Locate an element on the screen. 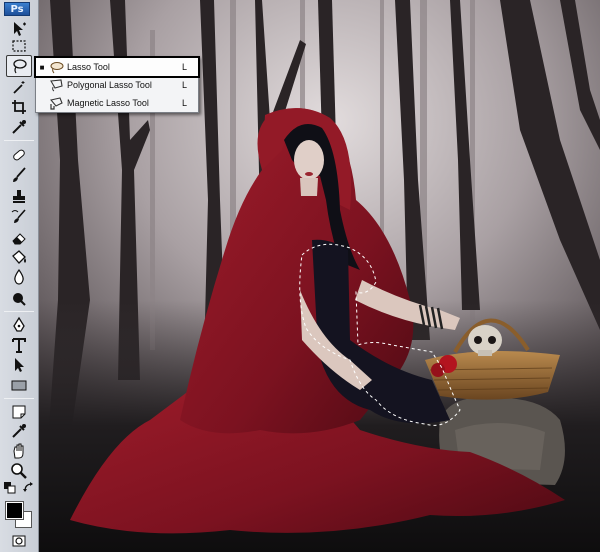 Image resolution: width=600 pixels, height=552 pixels. sample-eyedropper-tool-button is located at coordinates (19, 431).